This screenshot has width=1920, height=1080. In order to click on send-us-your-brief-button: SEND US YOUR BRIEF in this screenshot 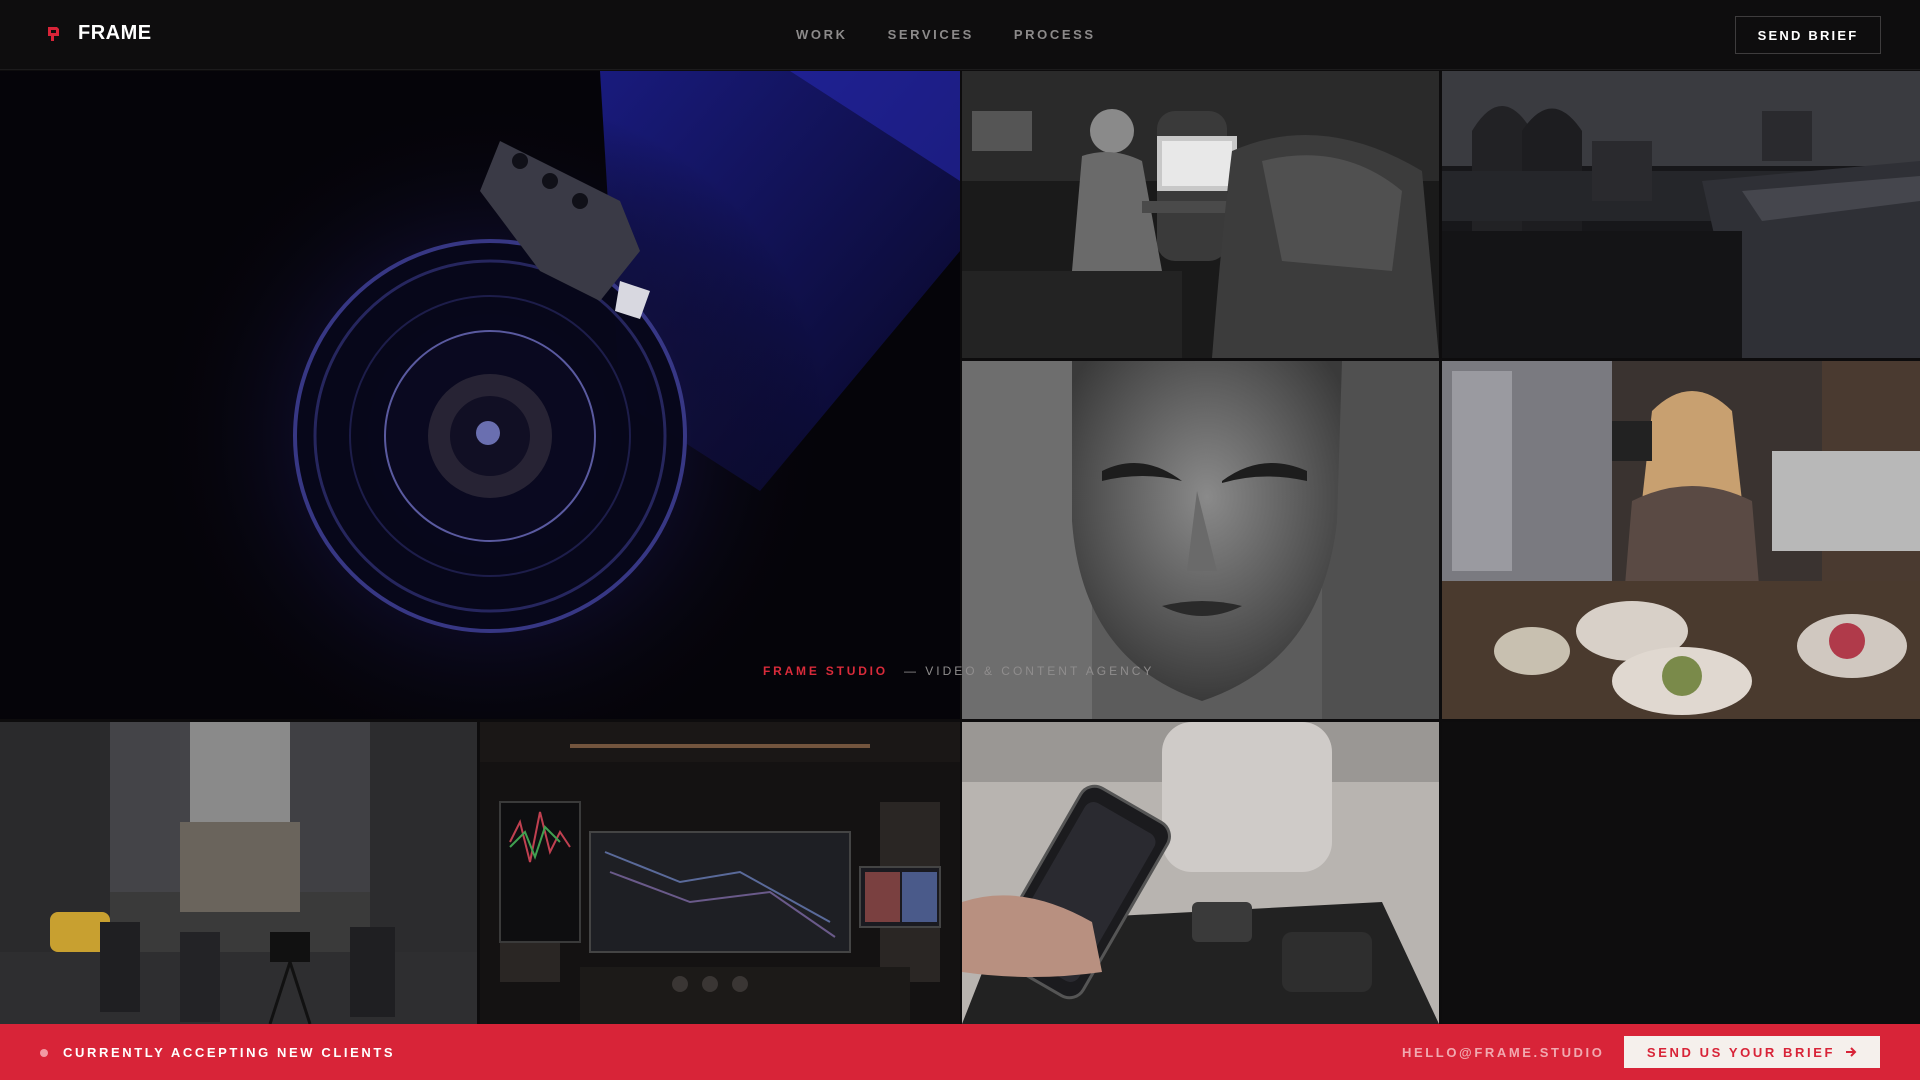, I will do `click(1752, 1052)`.